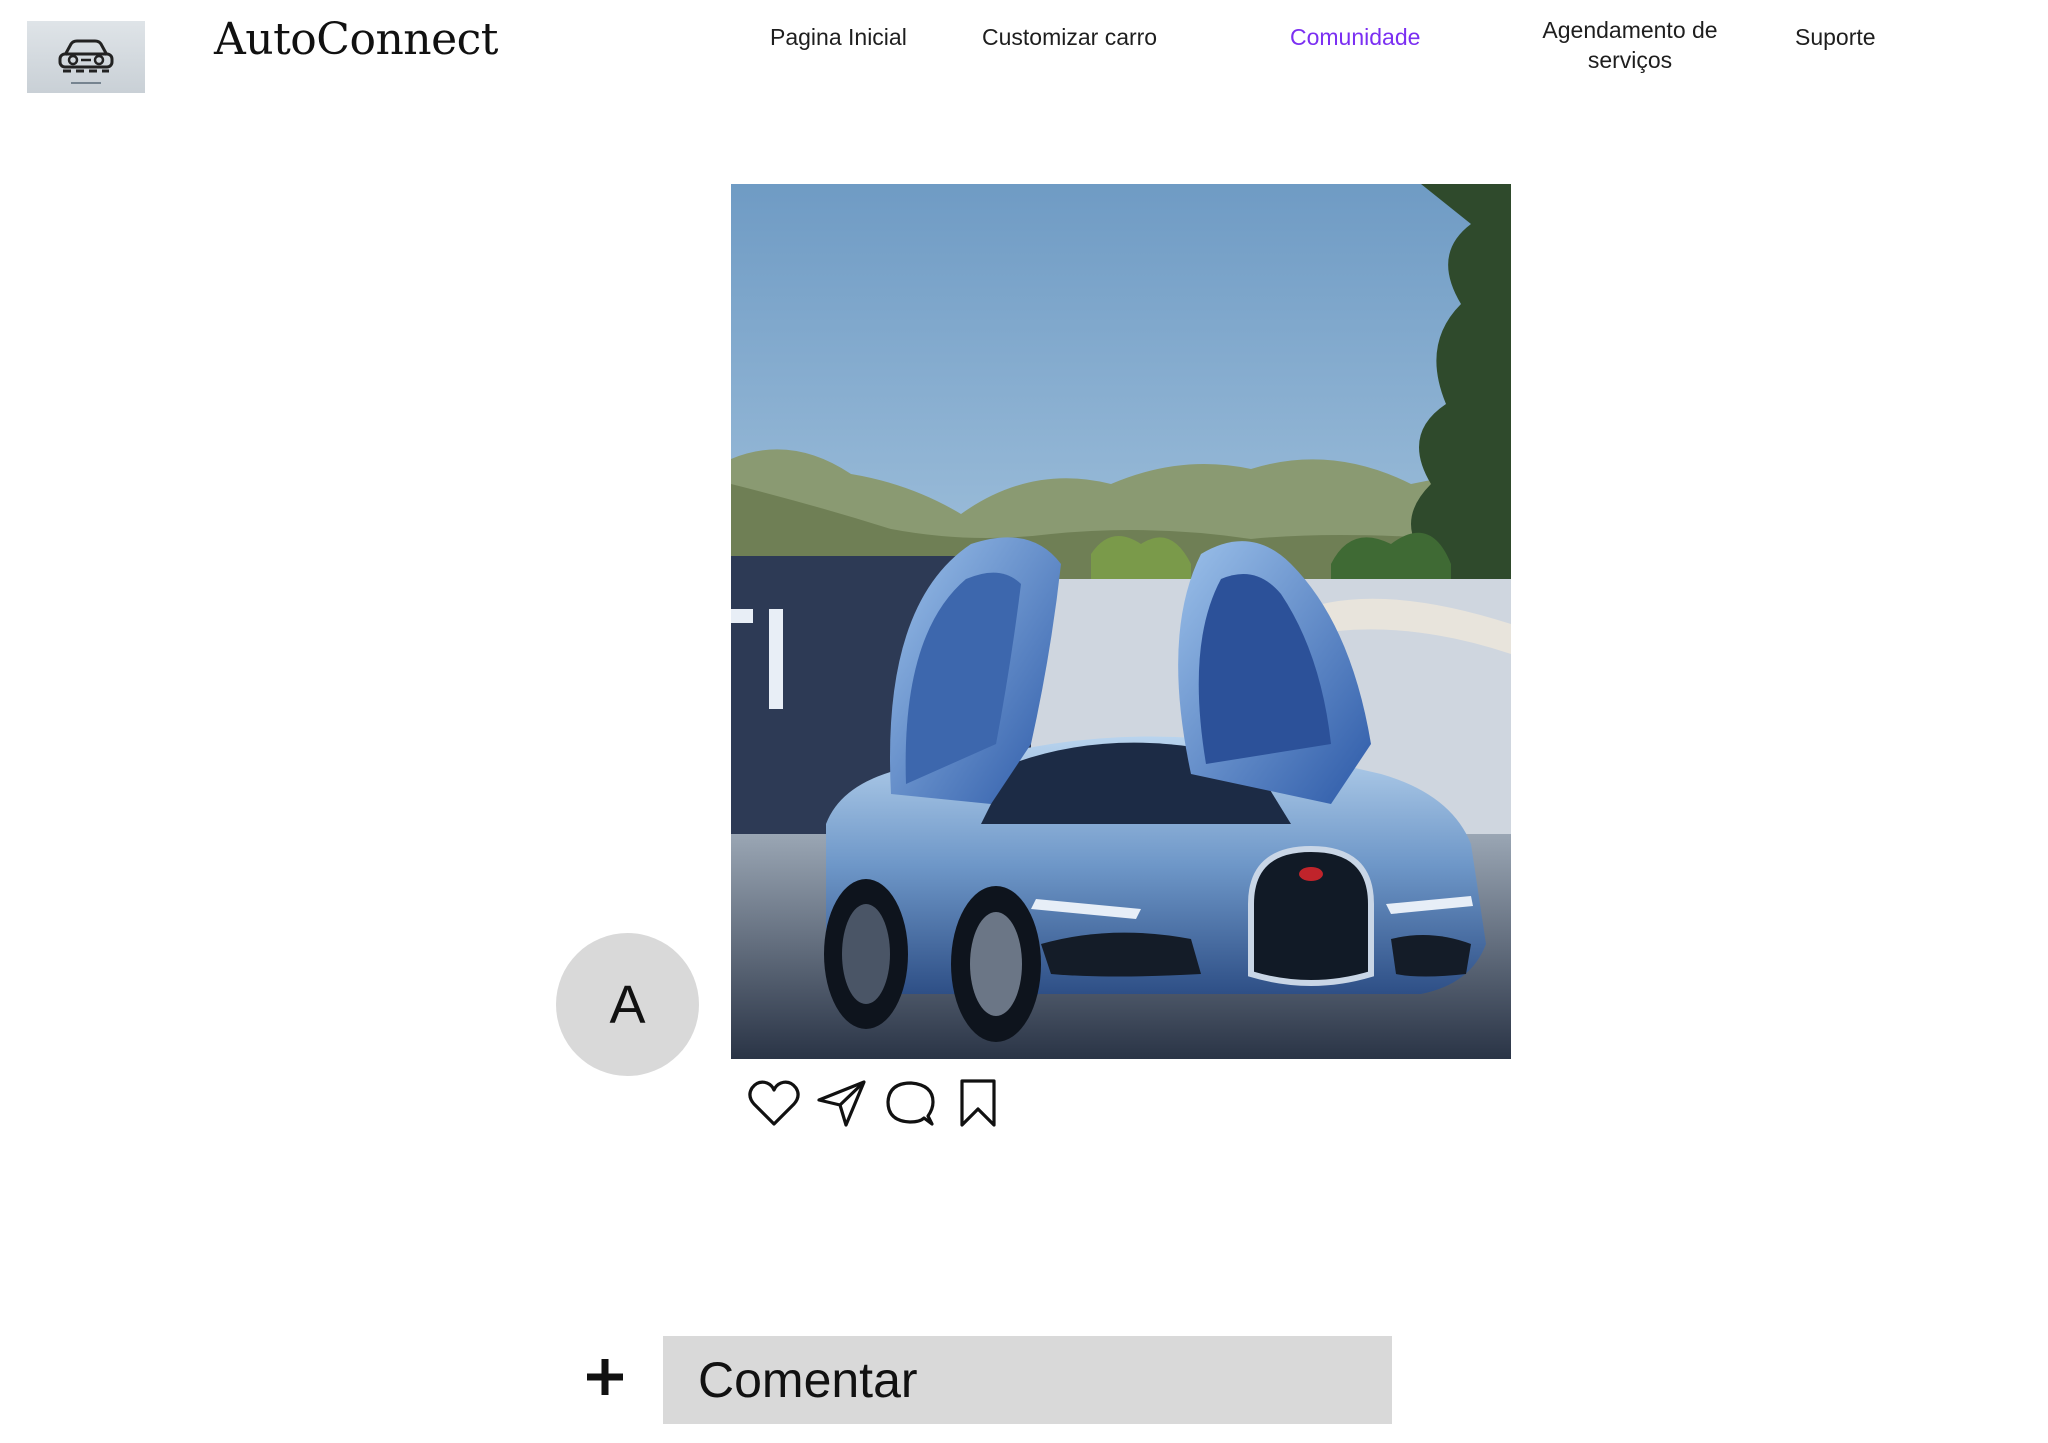 This screenshot has height=1443, width=2048. I want to click on nav-item-agendamento: Agendamento de serviços, so click(1630, 45).